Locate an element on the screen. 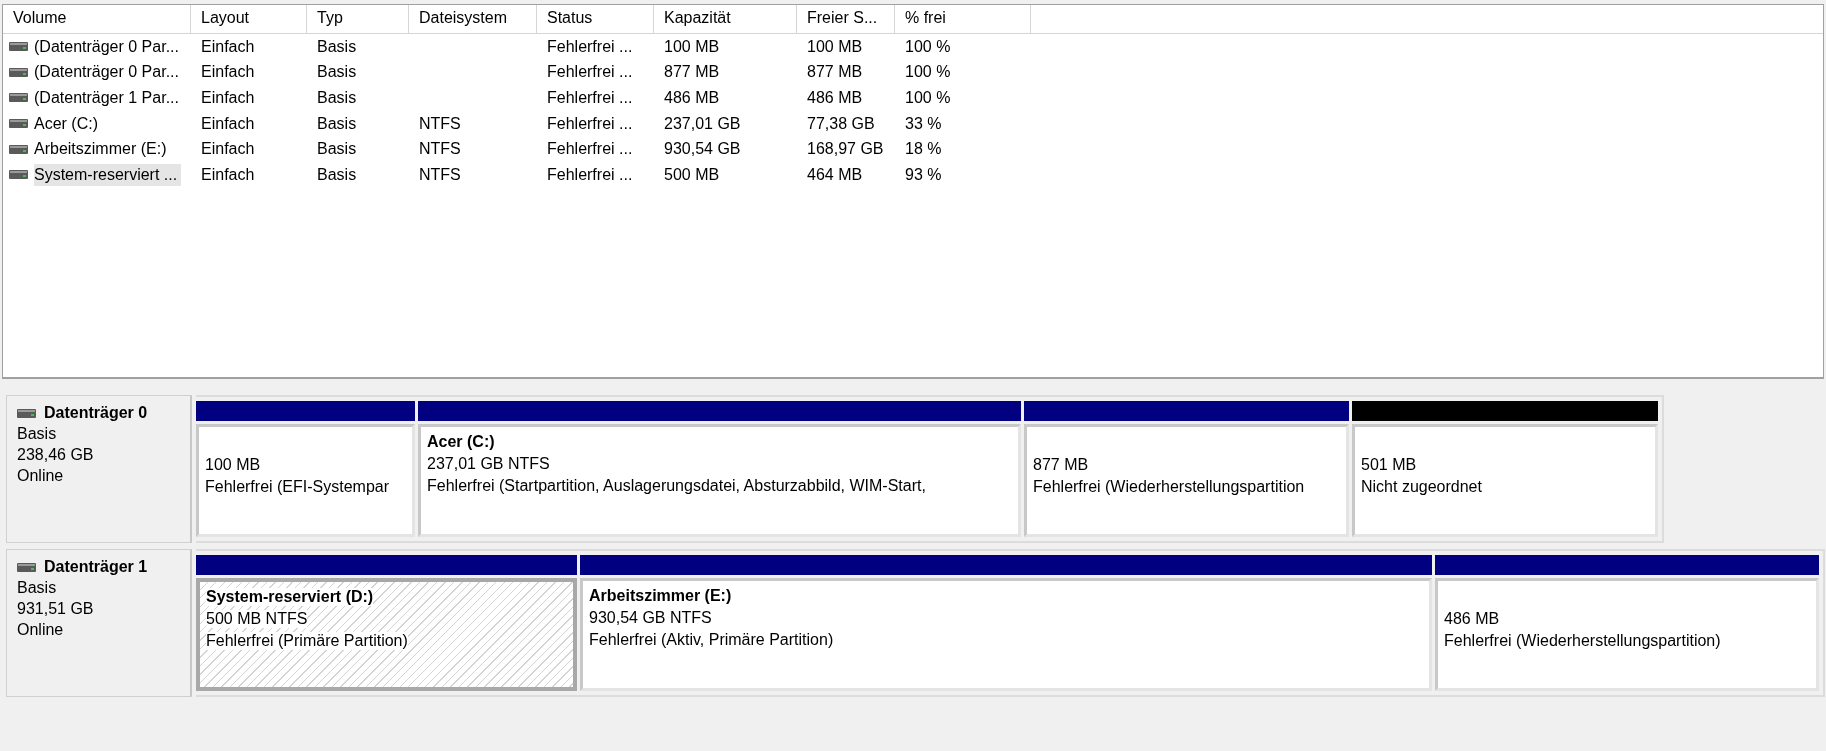 The width and height of the screenshot is (1826, 751). disk-size: 931,51 GB is located at coordinates (56, 609).